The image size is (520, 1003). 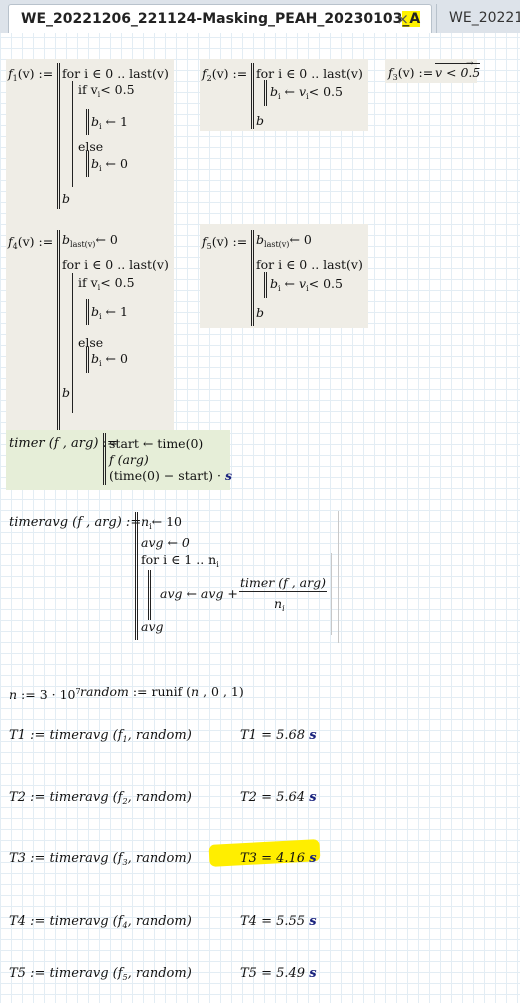 I want to click on timeravg-denominator: ni, so click(x=279, y=604).